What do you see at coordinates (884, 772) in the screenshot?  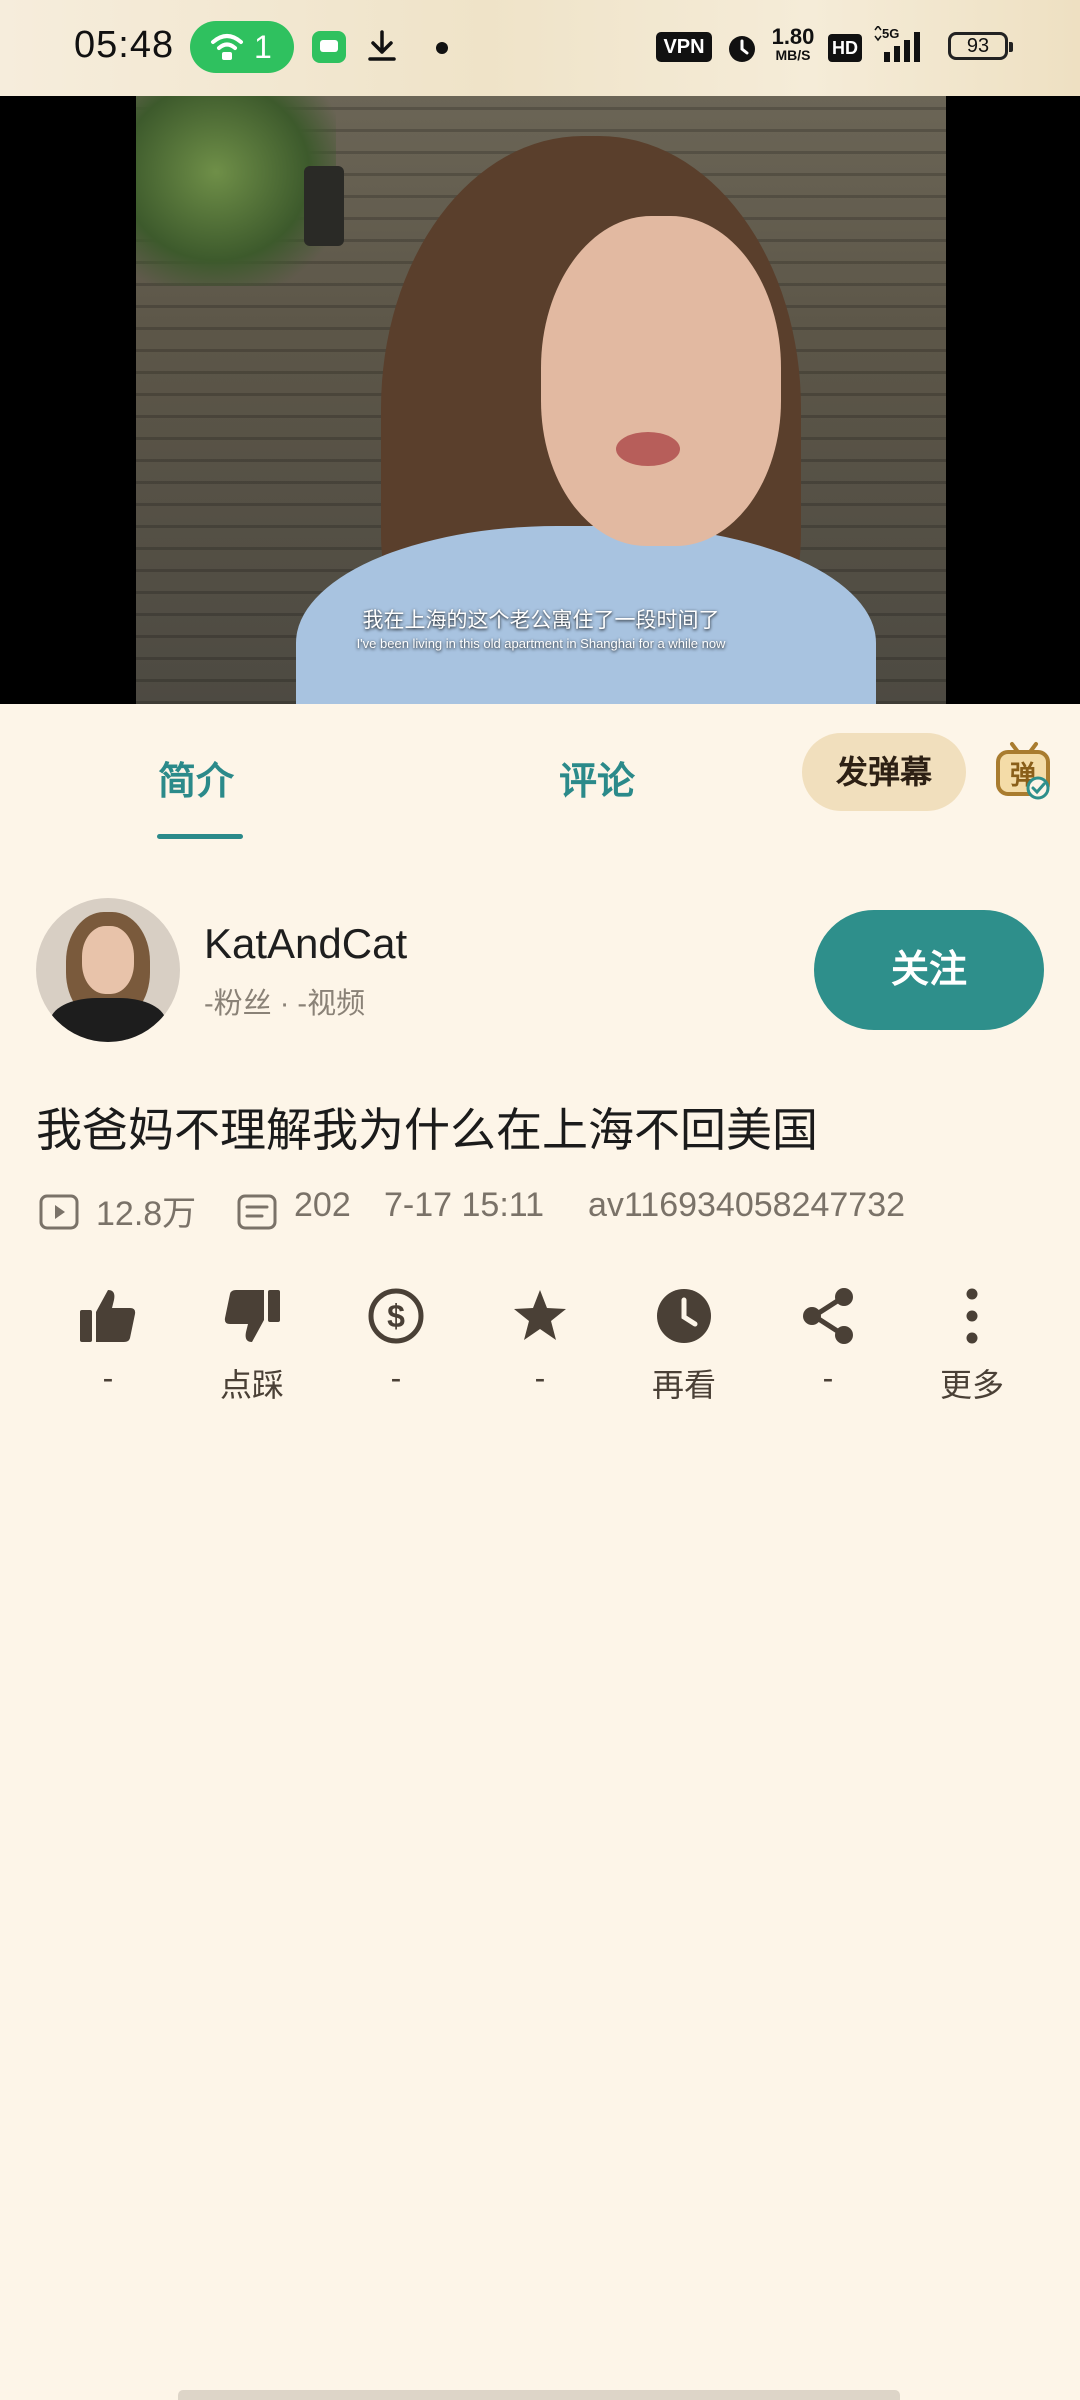 I see `send-danmu-button: 发弹幕` at bounding box center [884, 772].